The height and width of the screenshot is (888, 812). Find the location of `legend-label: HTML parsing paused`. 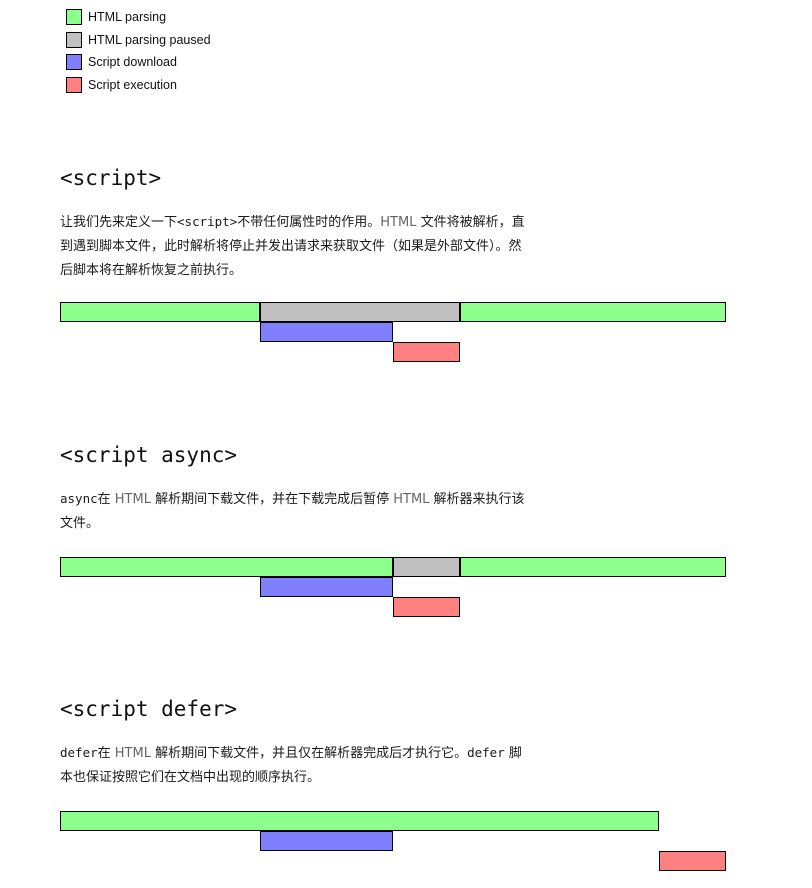

legend-label: HTML parsing paused is located at coordinates (149, 39).